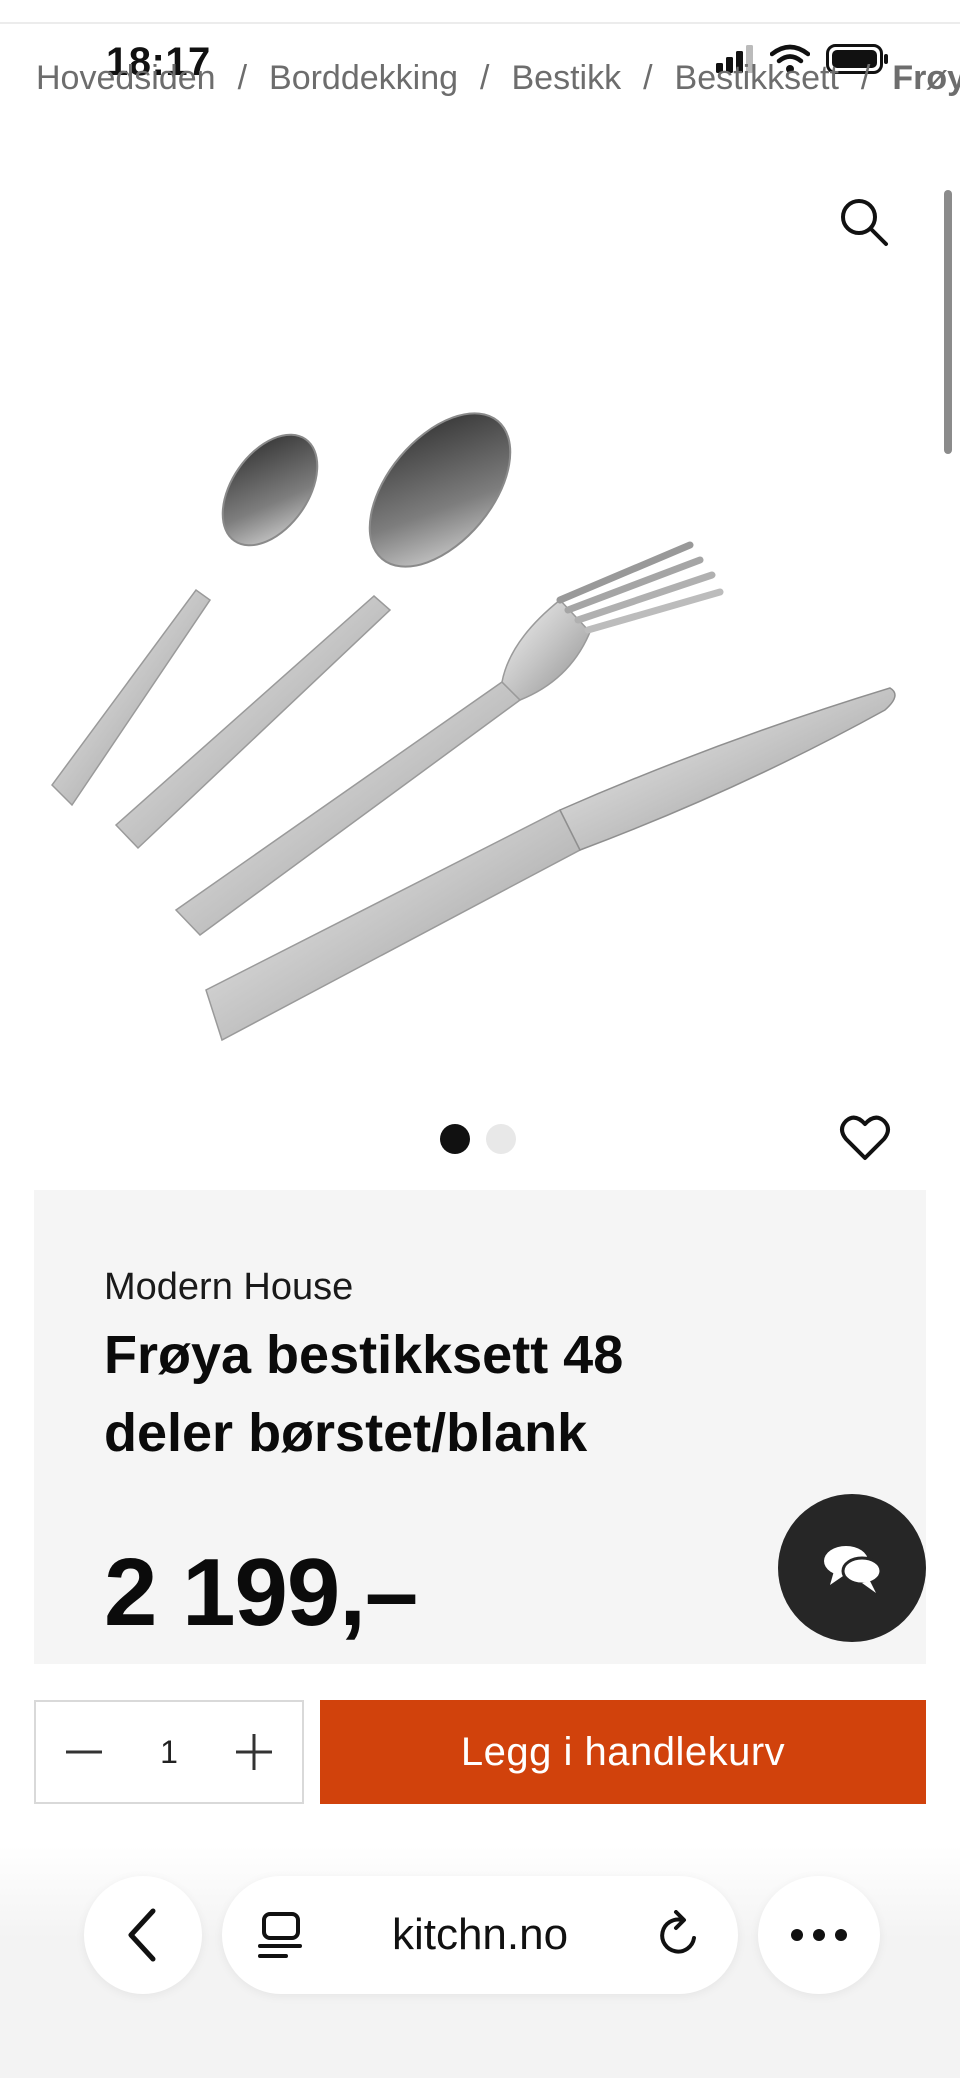 Image resolution: width=960 pixels, height=2078 pixels. Describe the element at coordinates (948, 322) in the screenshot. I see `scrollbar-thumb` at that location.